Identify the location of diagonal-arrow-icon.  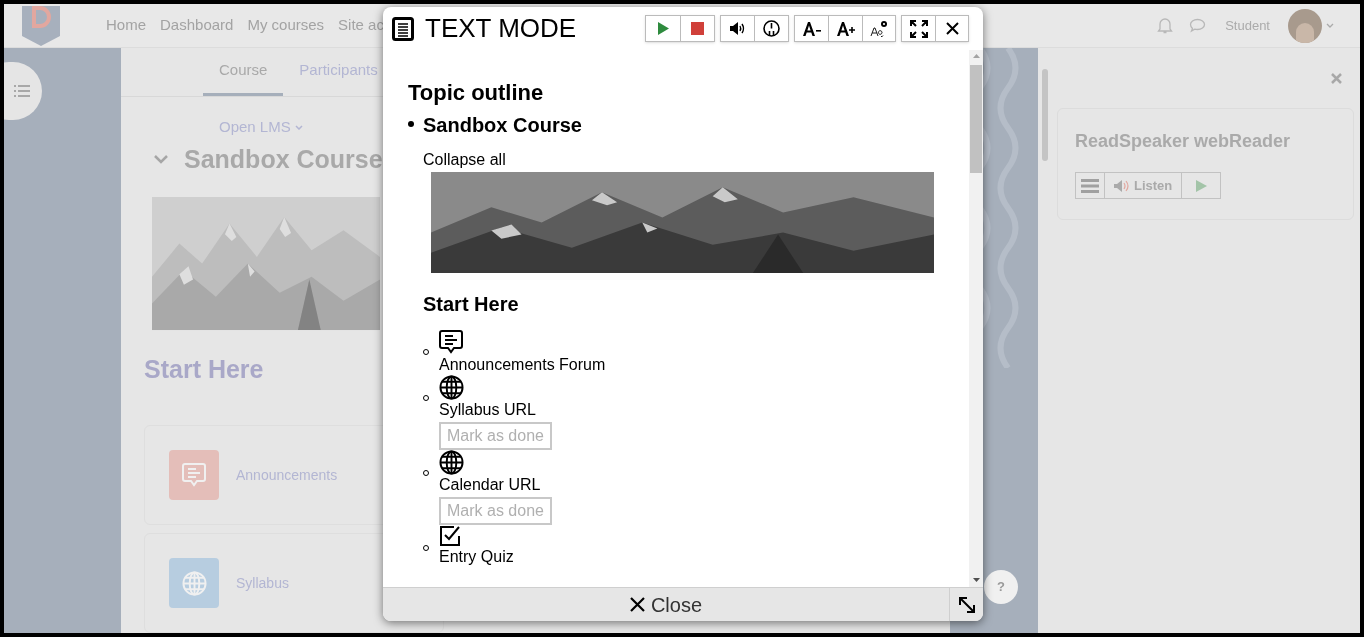
(966, 604).